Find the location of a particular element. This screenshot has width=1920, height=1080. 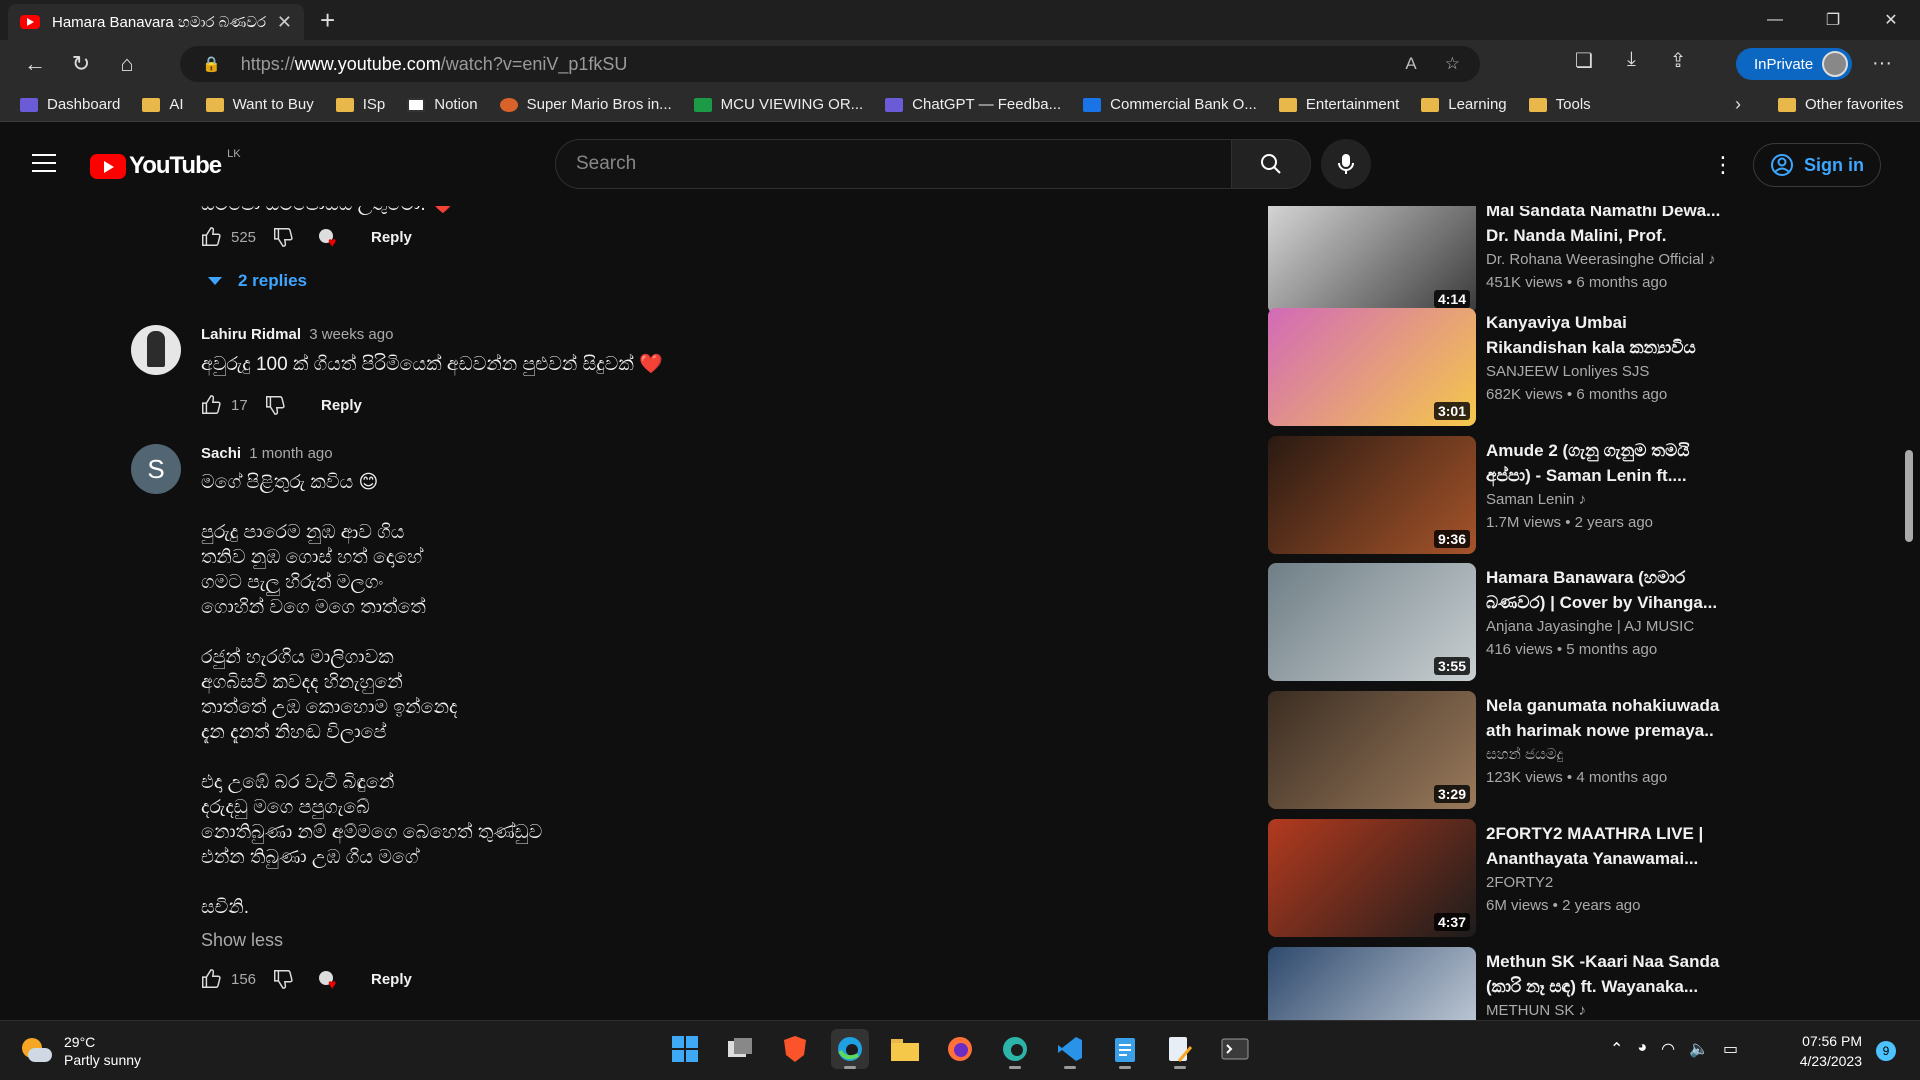

bookmark-tools: Tools is located at coordinates (1559, 104).